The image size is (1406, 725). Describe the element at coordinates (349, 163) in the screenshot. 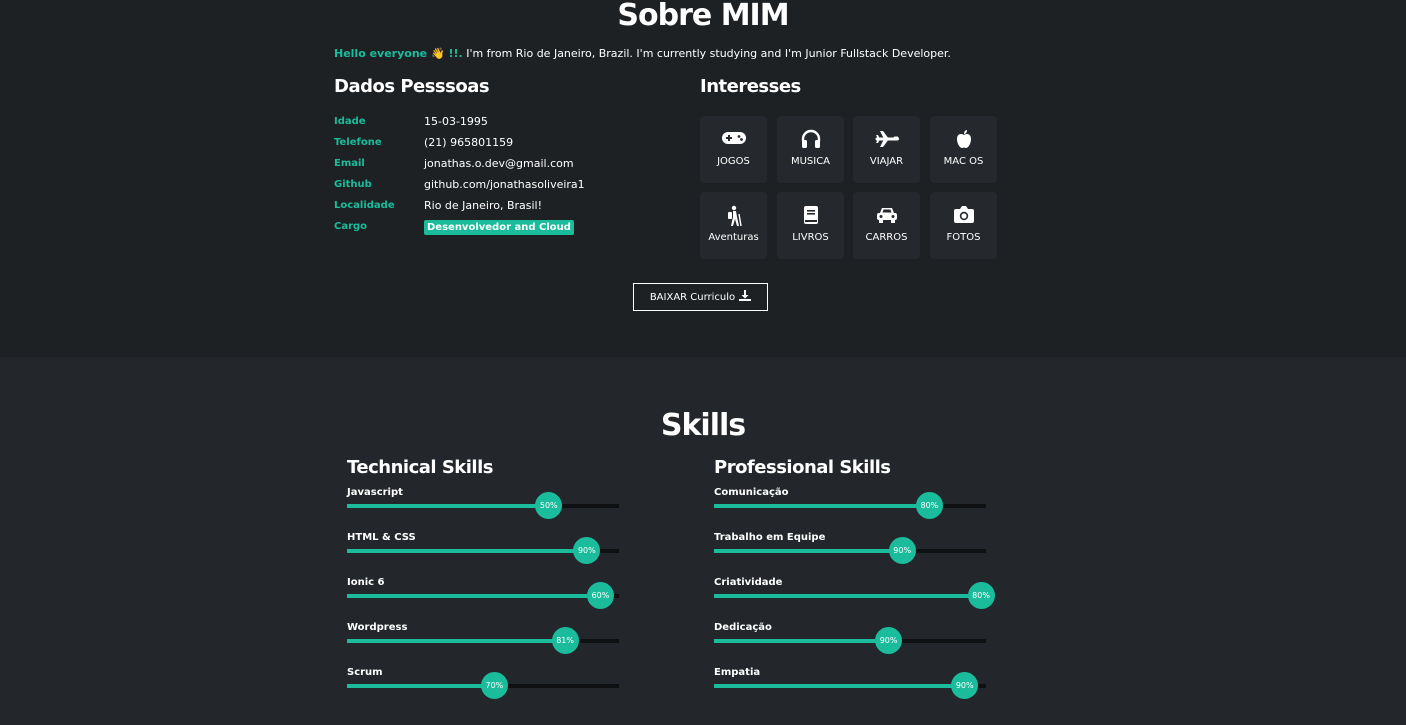

I see `info-label: Email` at that location.